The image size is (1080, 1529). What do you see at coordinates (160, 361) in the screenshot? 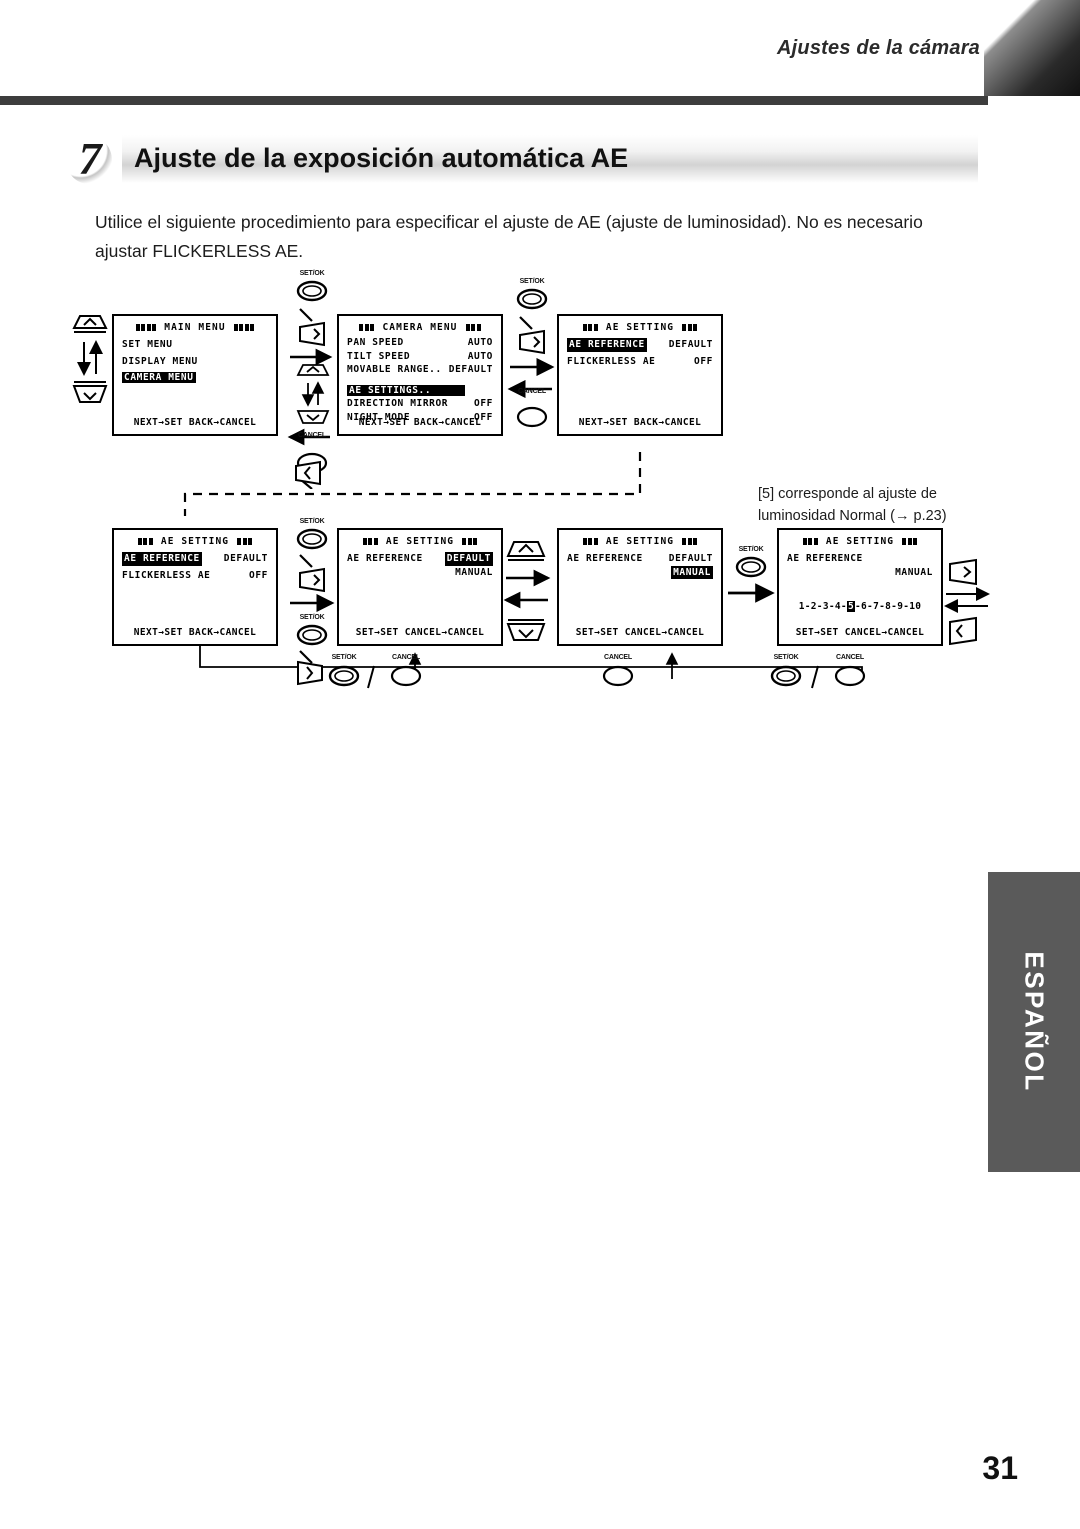
I see `menu-row-label: DISPLAY MENU` at bounding box center [160, 361].